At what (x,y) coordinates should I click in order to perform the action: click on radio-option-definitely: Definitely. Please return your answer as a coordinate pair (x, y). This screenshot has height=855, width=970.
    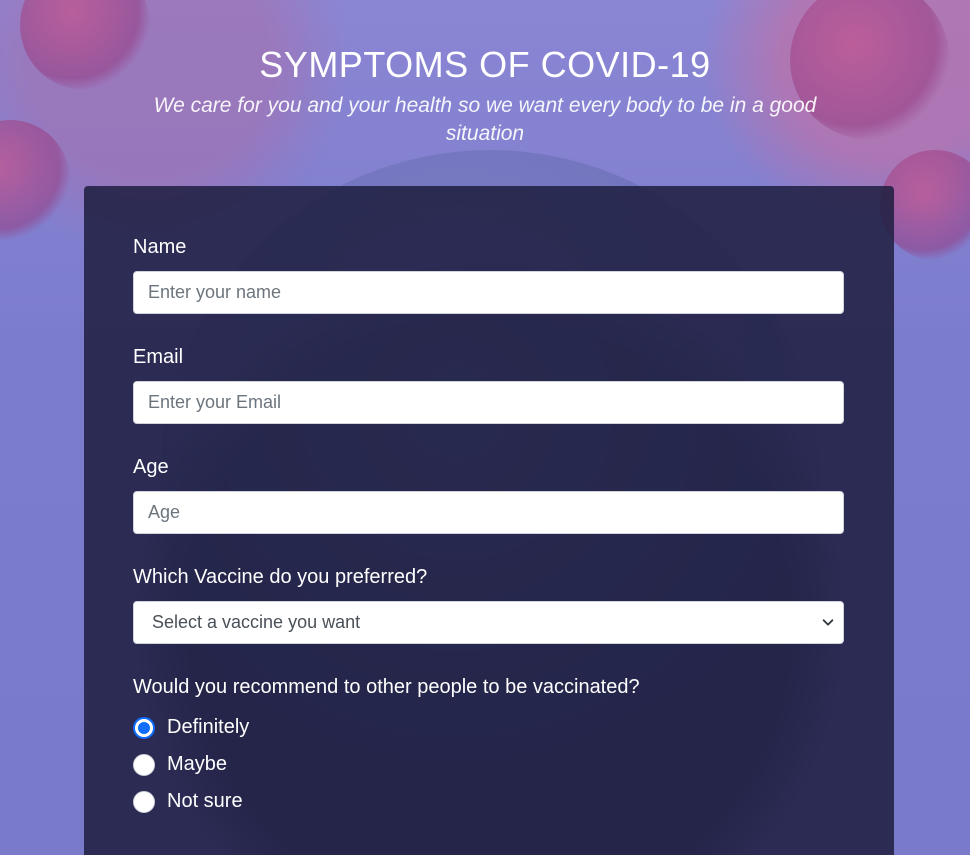
    Looking at the image, I should click on (489, 727).